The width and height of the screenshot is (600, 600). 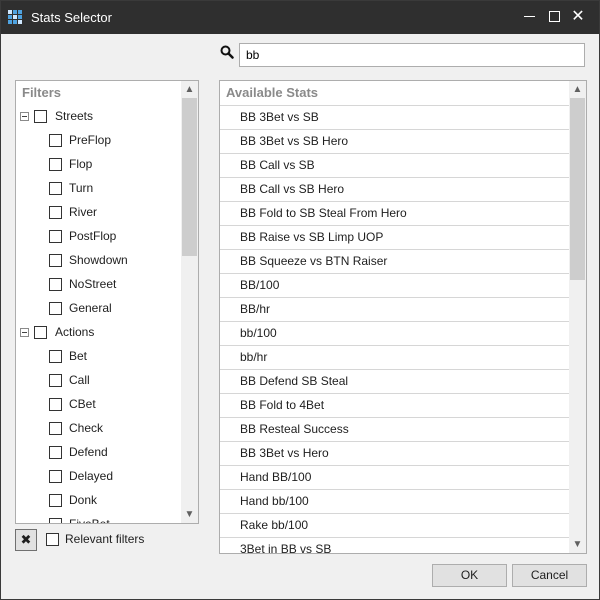 What do you see at coordinates (86, 428) in the screenshot?
I see `filter-label: Check` at bounding box center [86, 428].